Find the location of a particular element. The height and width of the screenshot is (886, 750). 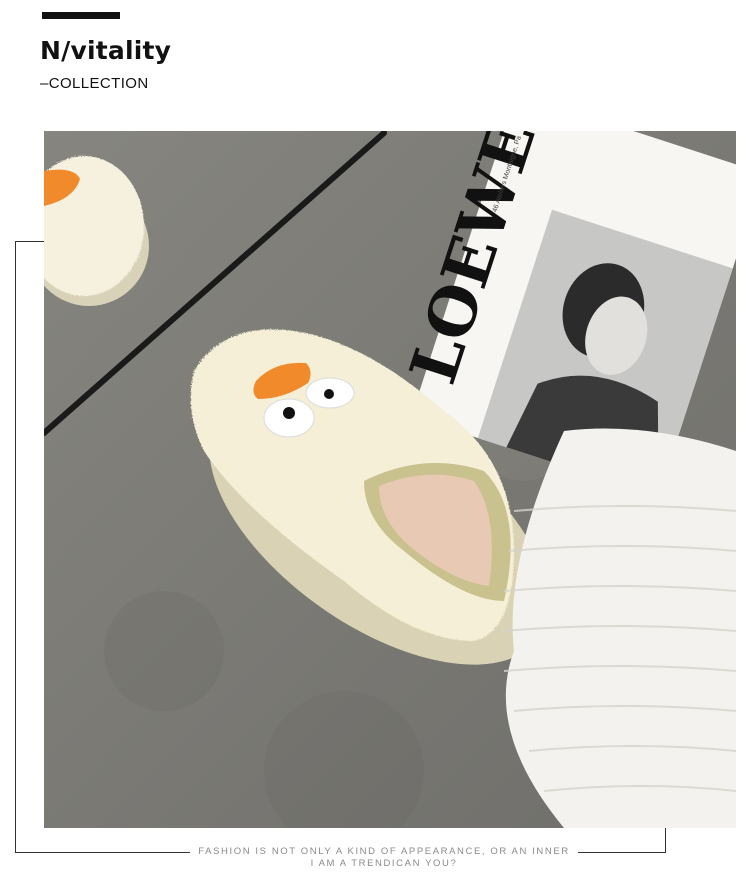

brand-subtitle: –COLLECTION is located at coordinates (94, 83).